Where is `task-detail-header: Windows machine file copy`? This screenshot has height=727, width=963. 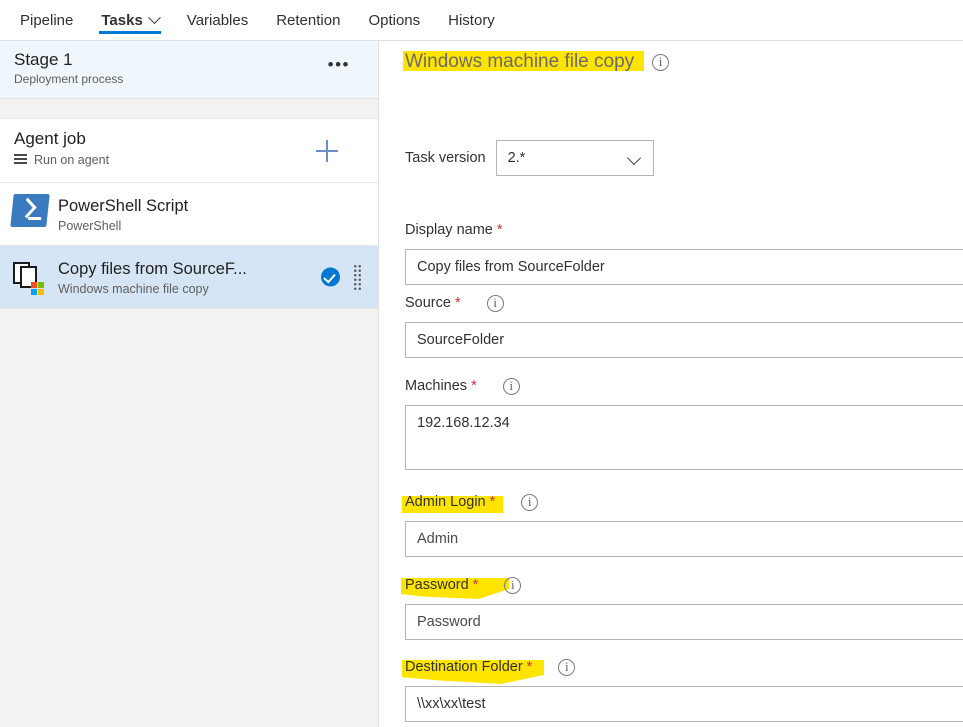 task-detail-header: Windows machine file copy is located at coordinates (536, 62).